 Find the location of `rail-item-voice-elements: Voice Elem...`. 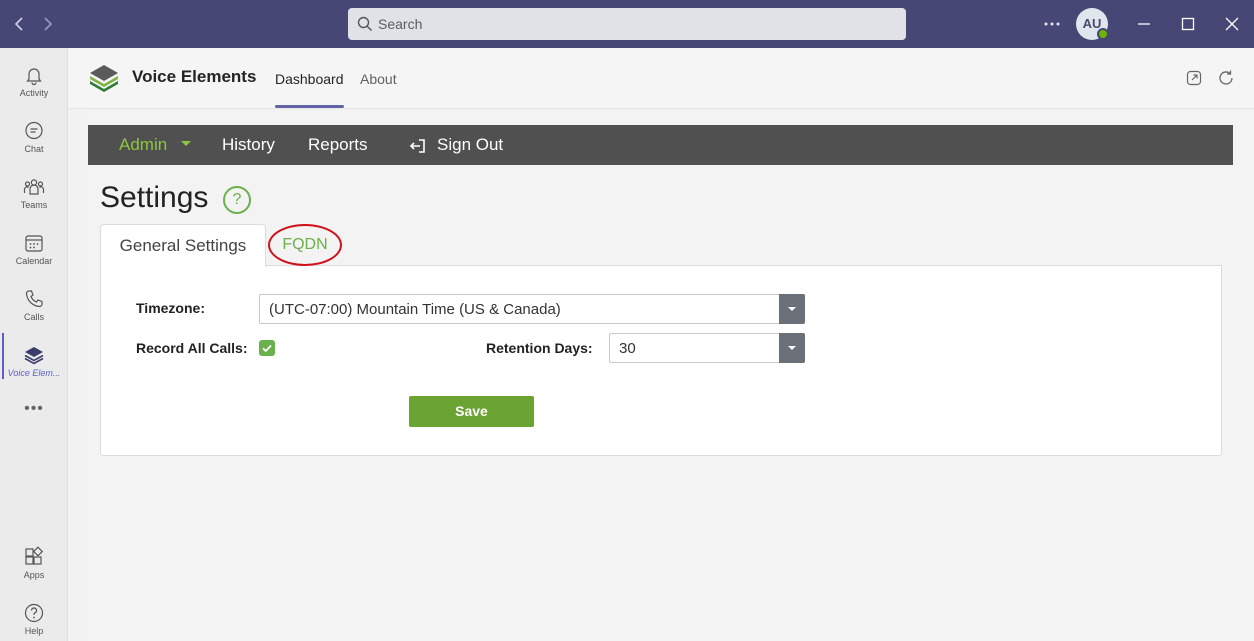

rail-item-voice-elements: Voice Elem... is located at coordinates (34, 362).